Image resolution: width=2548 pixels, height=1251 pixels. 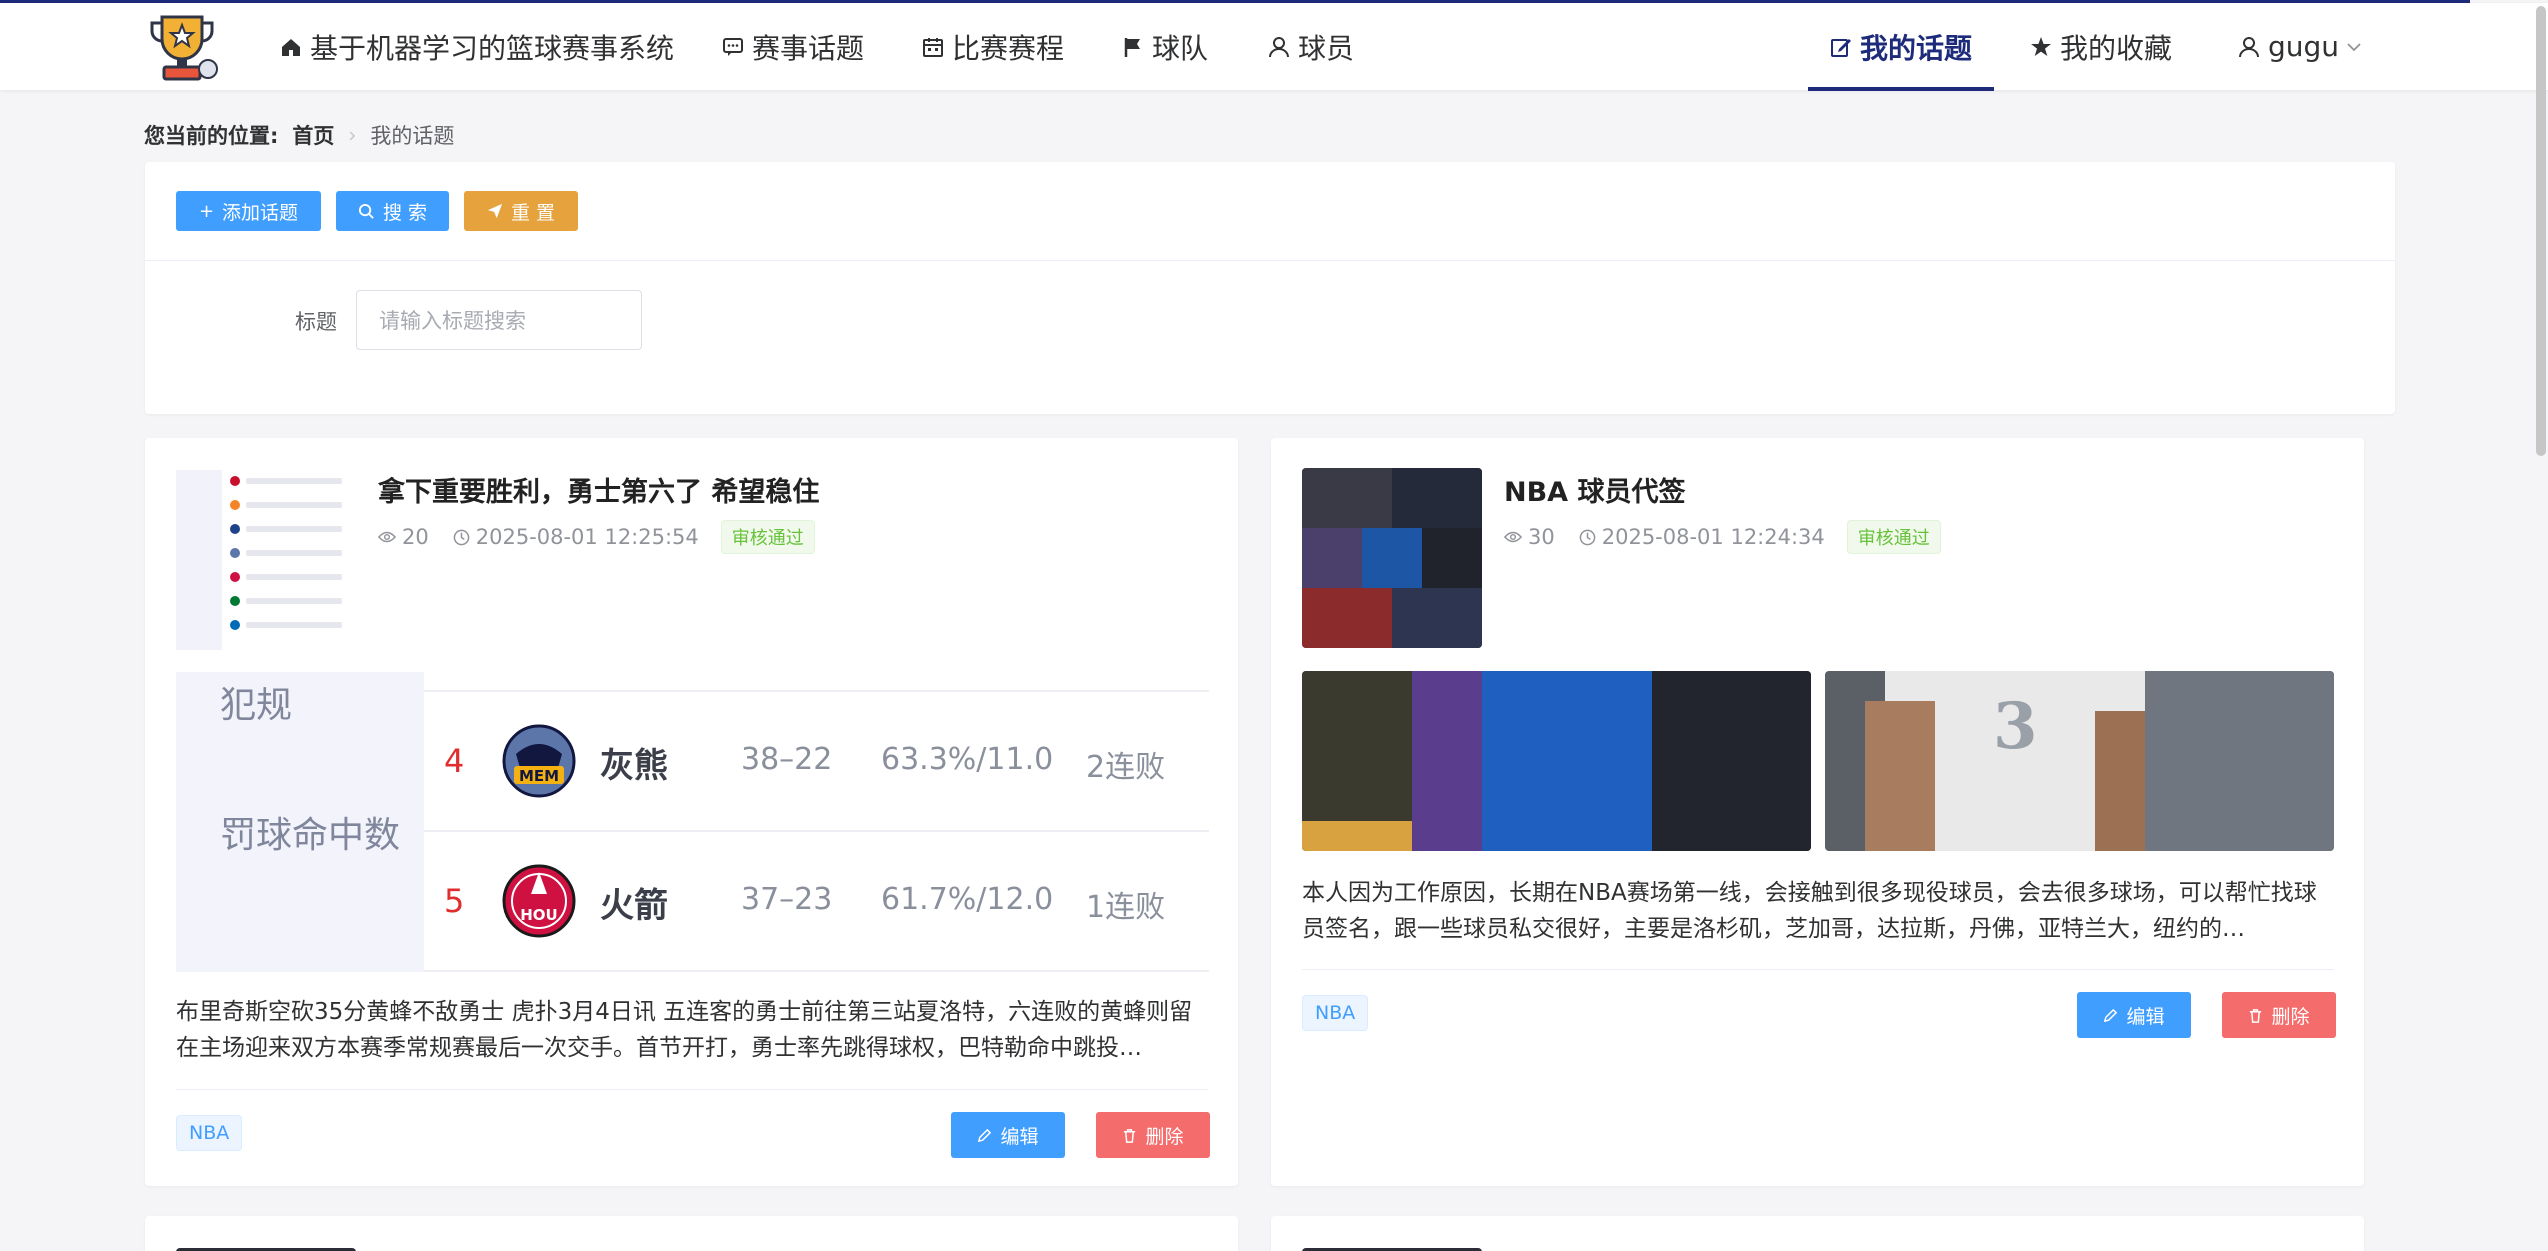 What do you see at coordinates (967, 899) in the screenshot?
I see `team-pct: 61.7%/12.0` at bounding box center [967, 899].